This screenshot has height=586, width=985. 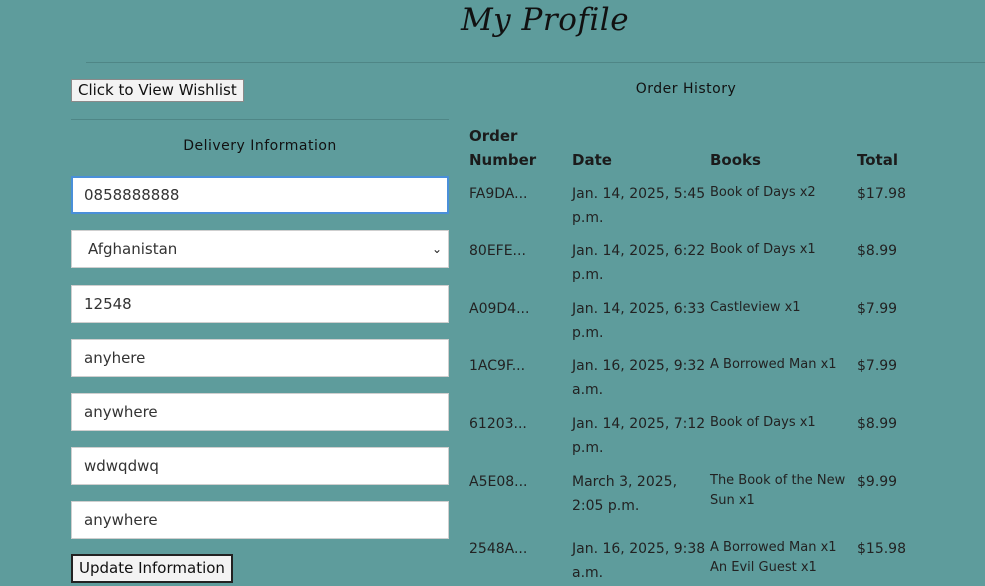 What do you see at coordinates (639, 366) in the screenshot?
I see `order-date-line1: Jan. 16, 2025, 9:32` at bounding box center [639, 366].